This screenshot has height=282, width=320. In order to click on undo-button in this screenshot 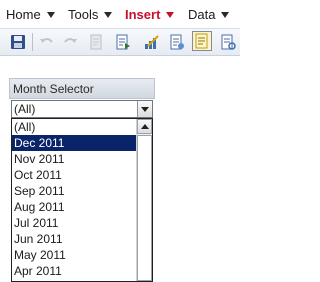, I will do `click(47, 42)`.